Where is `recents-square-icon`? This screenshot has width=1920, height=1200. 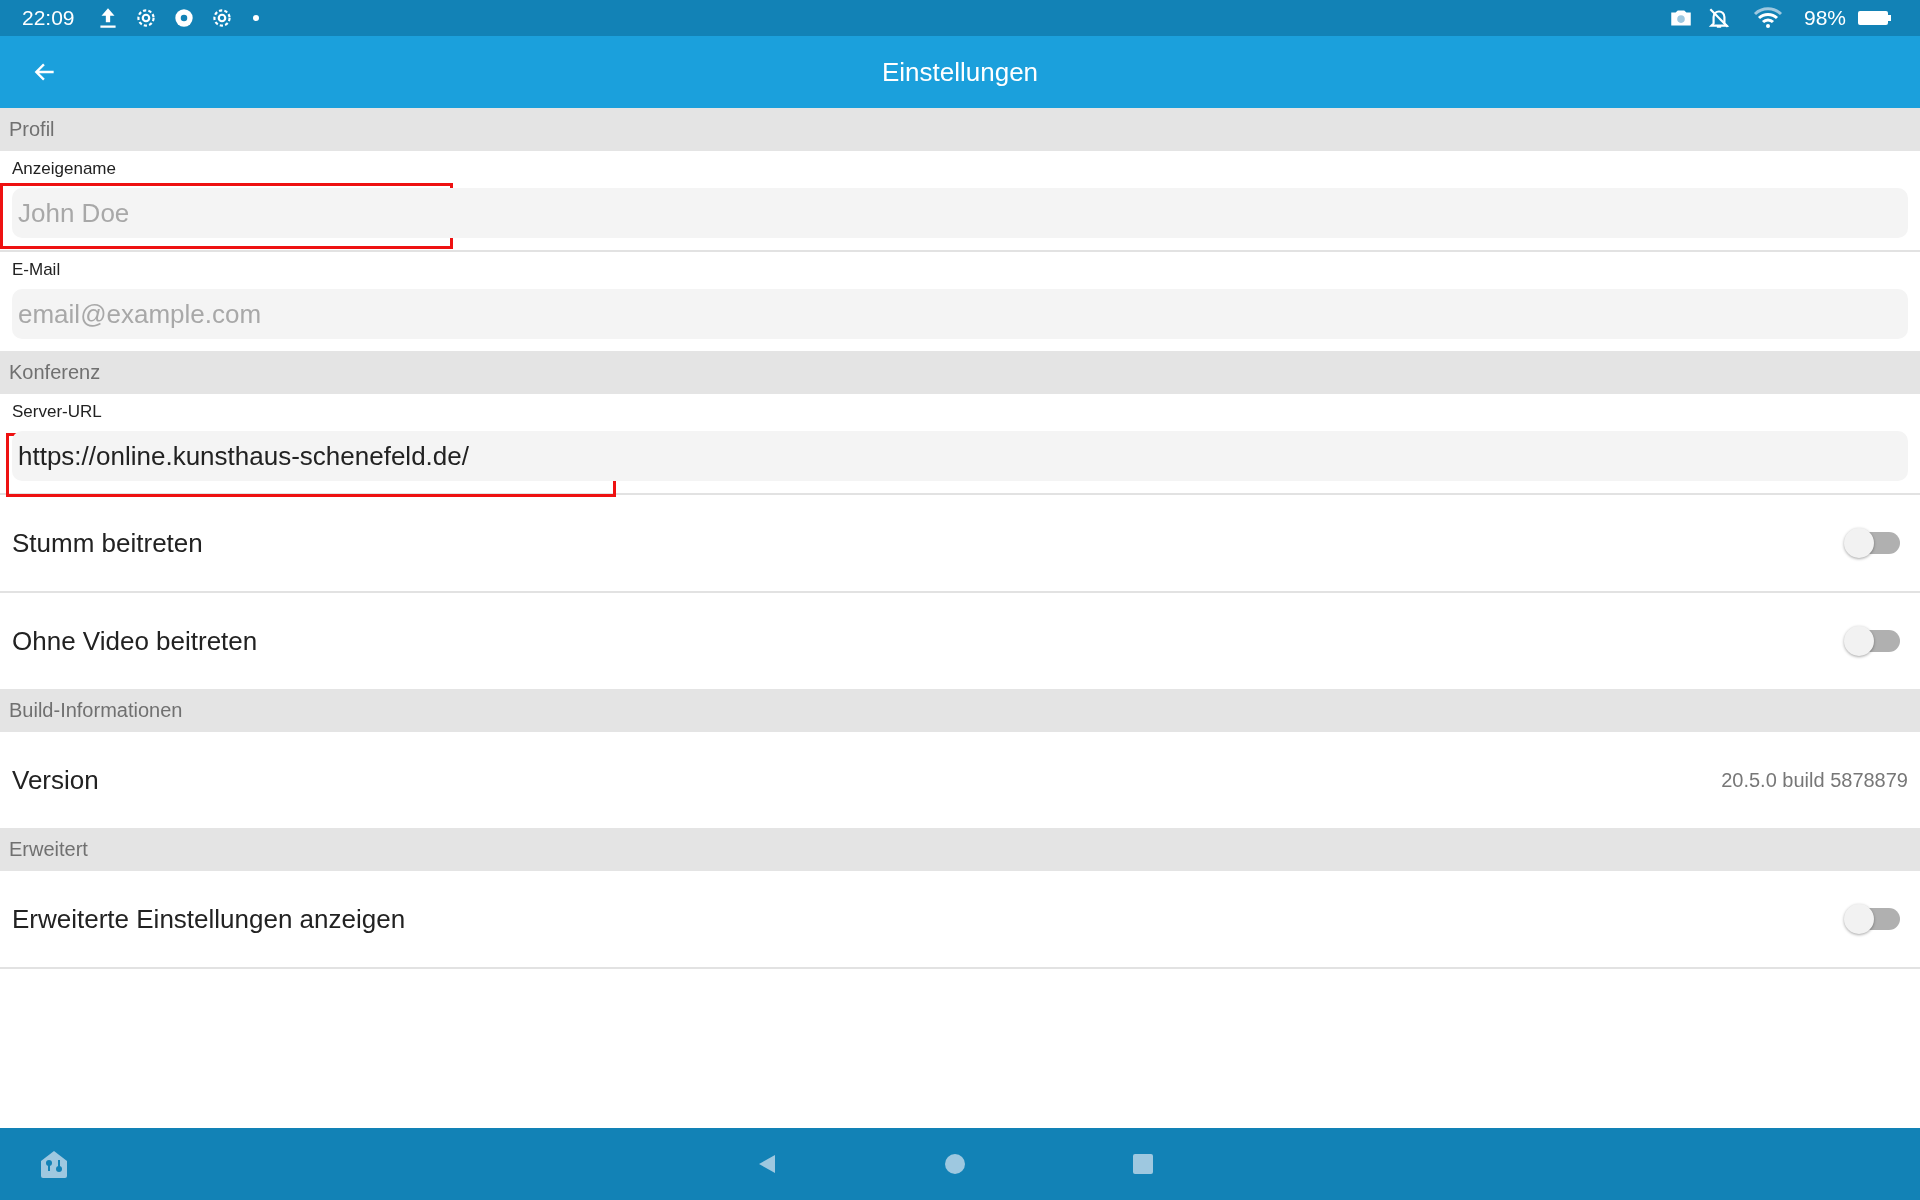 recents-square-icon is located at coordinates (1143, 1164).